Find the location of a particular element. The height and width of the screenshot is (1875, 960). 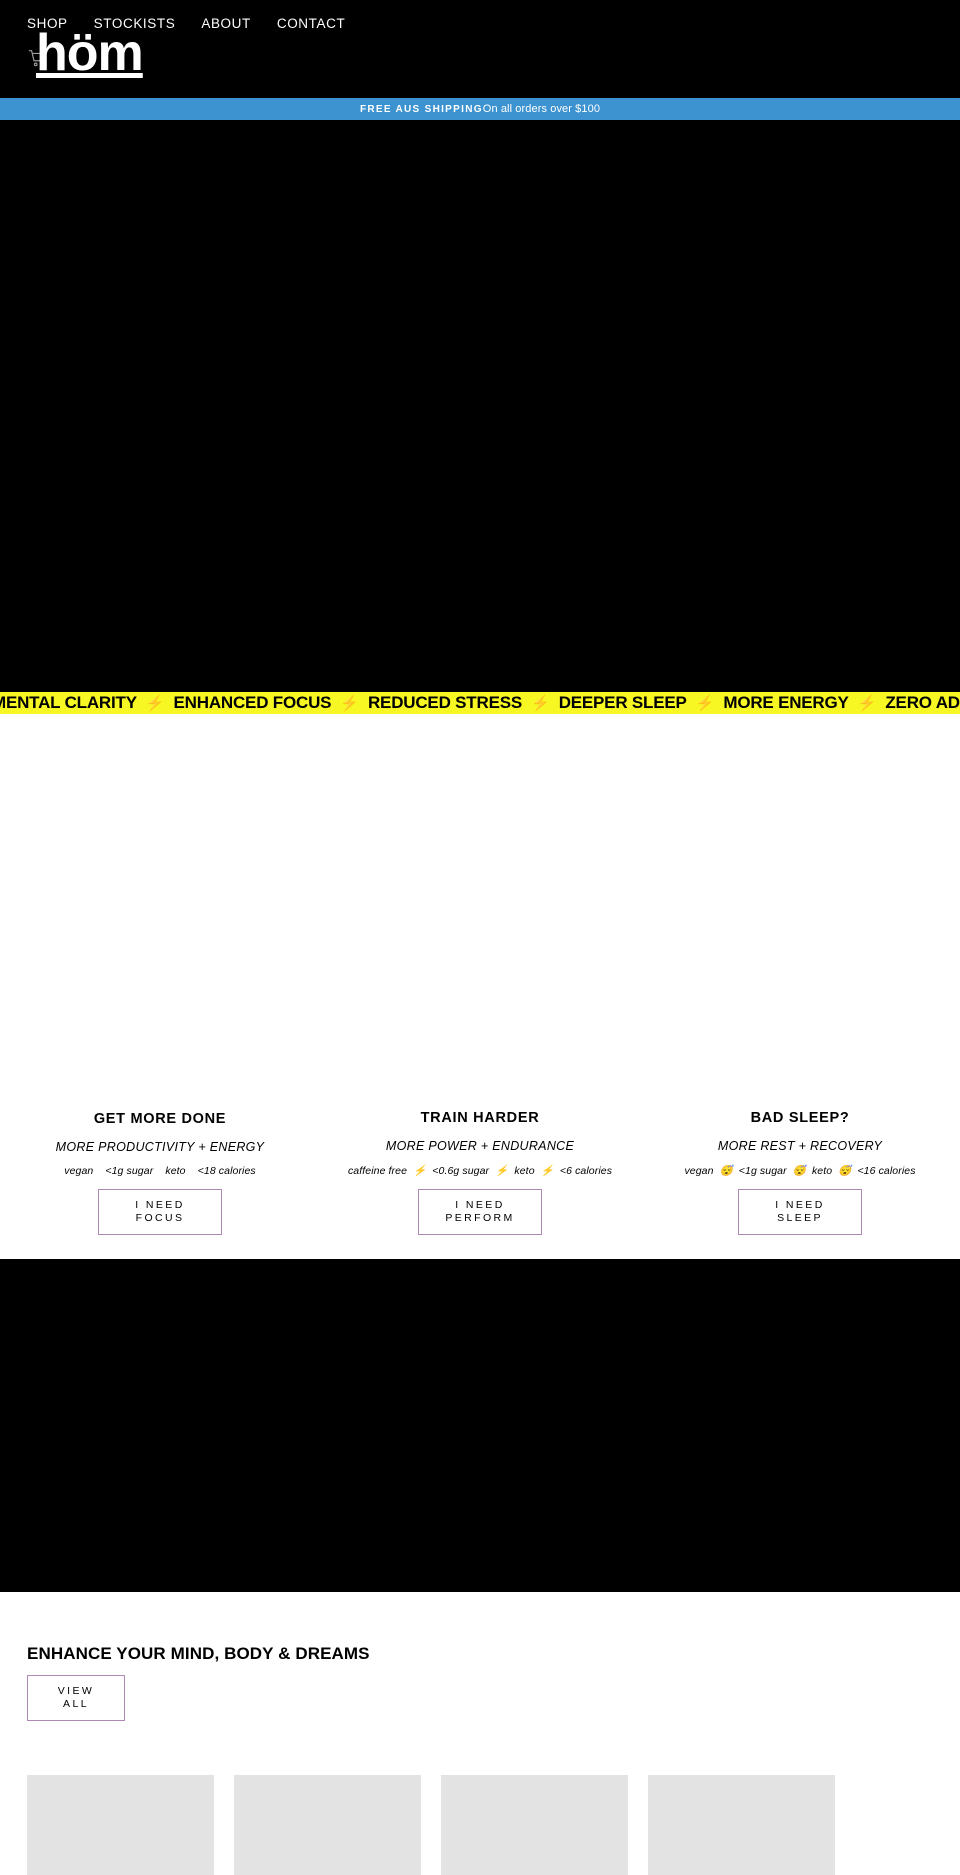

benefit-tagline: MORE PRODUCTIVITY + ENERGY is located at coordinates (160, 1147).